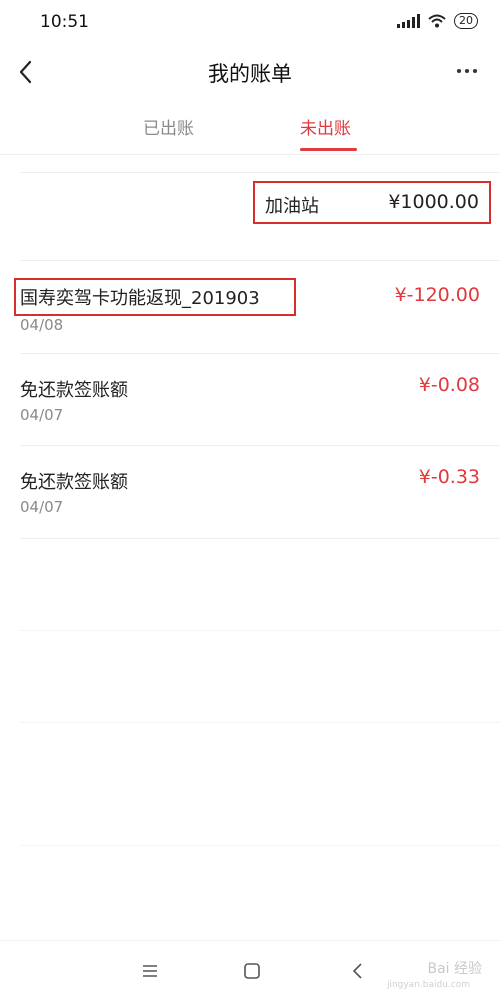 This screenshot has width=500, height=1001. I want to click on signal-icon, so click(408, 21).